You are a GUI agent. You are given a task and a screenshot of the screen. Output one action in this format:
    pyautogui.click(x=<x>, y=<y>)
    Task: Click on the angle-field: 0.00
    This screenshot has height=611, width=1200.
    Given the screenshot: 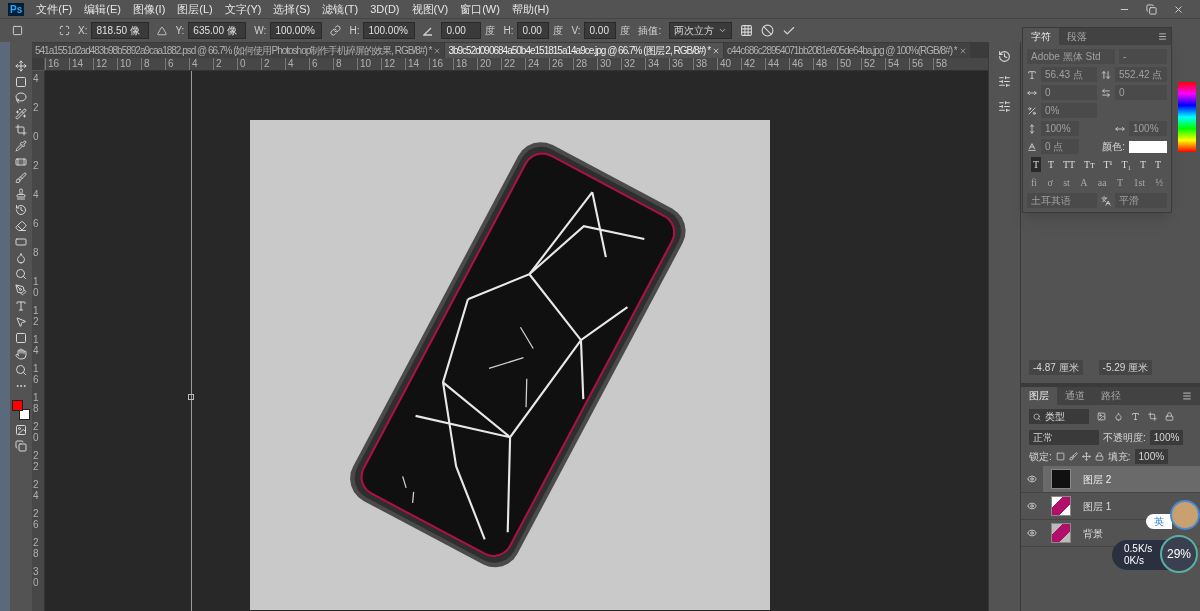 What is the action you would take?
    pyautogui.click(x=461, y=30)
    